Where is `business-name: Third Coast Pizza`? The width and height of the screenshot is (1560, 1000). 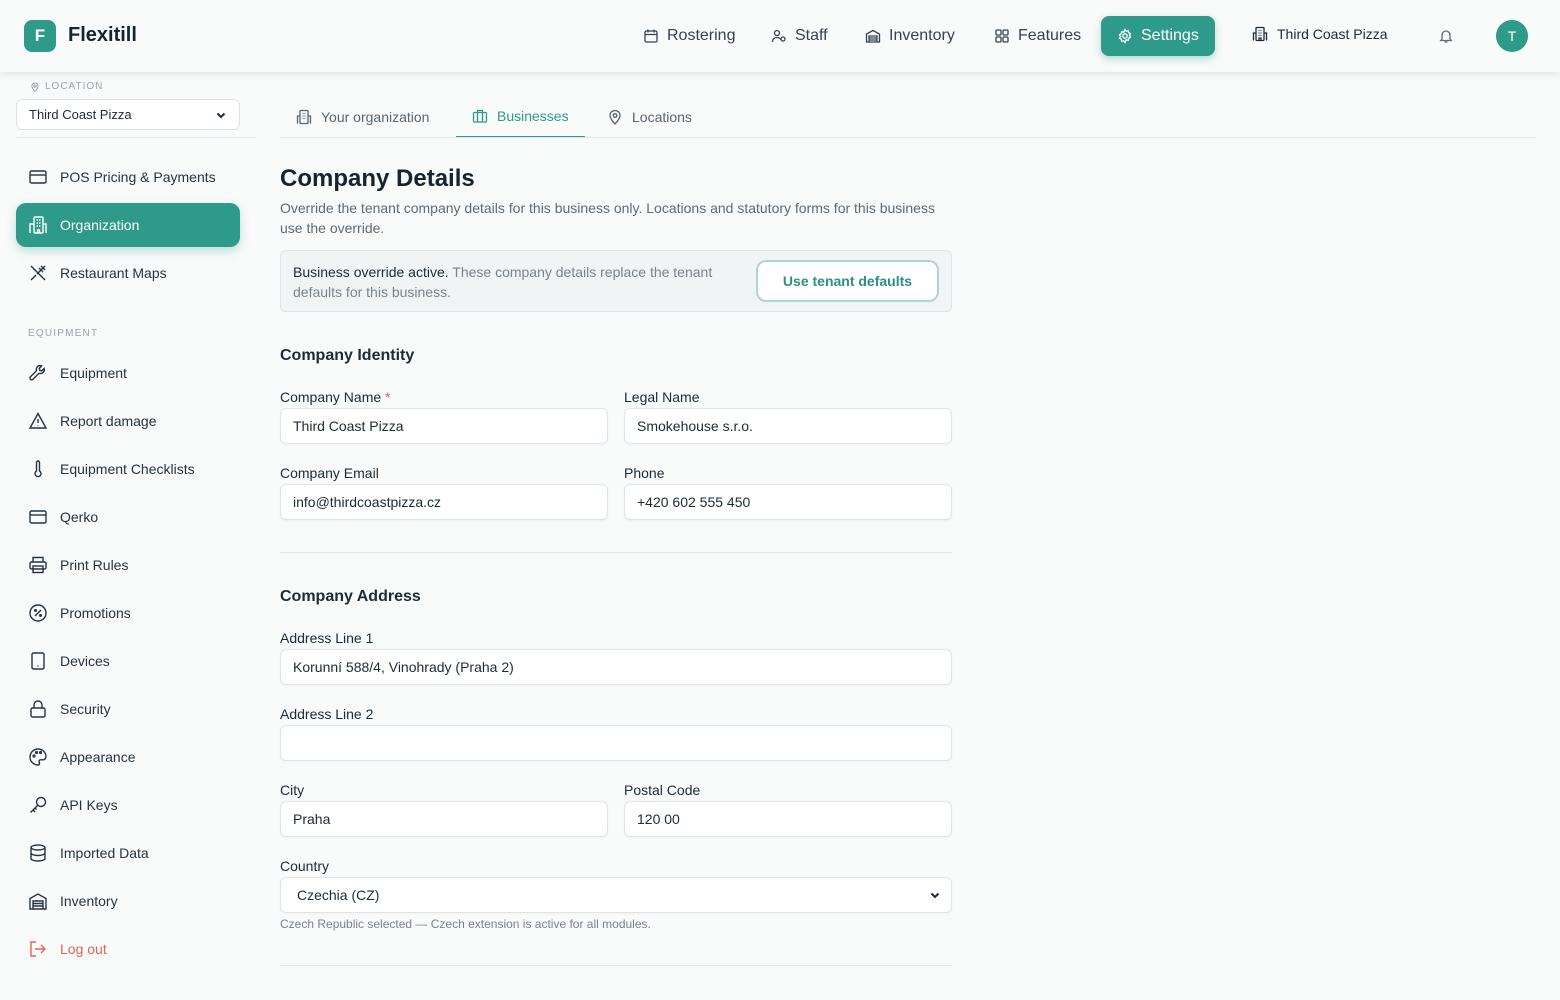 business-name: Third Coast Pizza is located at coordinates (1332, 34).